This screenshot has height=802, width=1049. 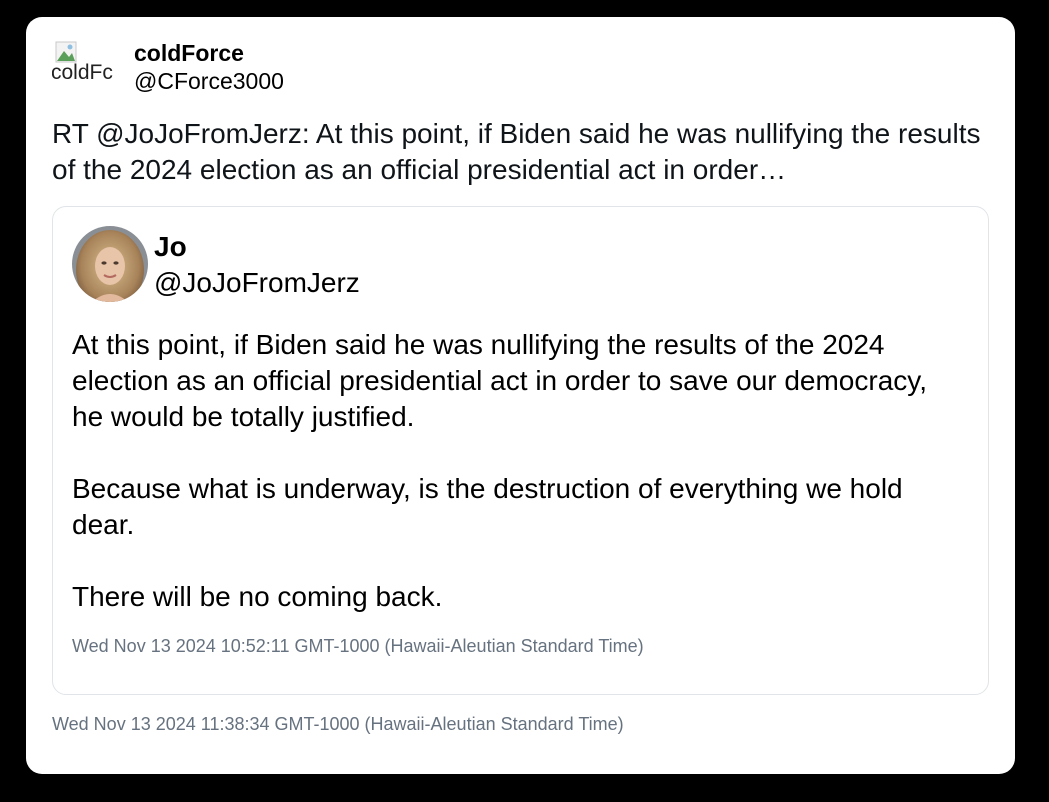 I want to click on avatar-portrait-icon, so click(x=110, y=264).